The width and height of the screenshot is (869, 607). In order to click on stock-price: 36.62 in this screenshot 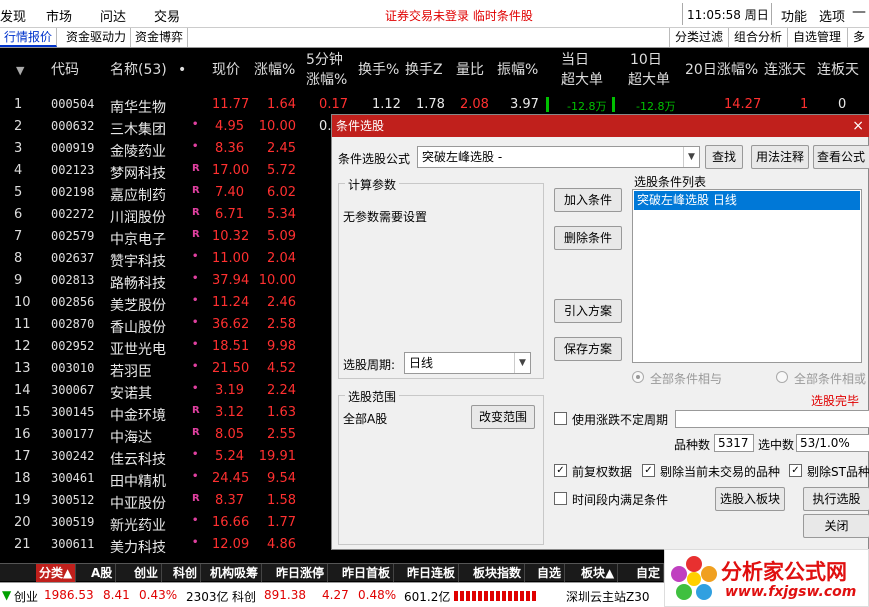, I will do `click(231, 324)`.